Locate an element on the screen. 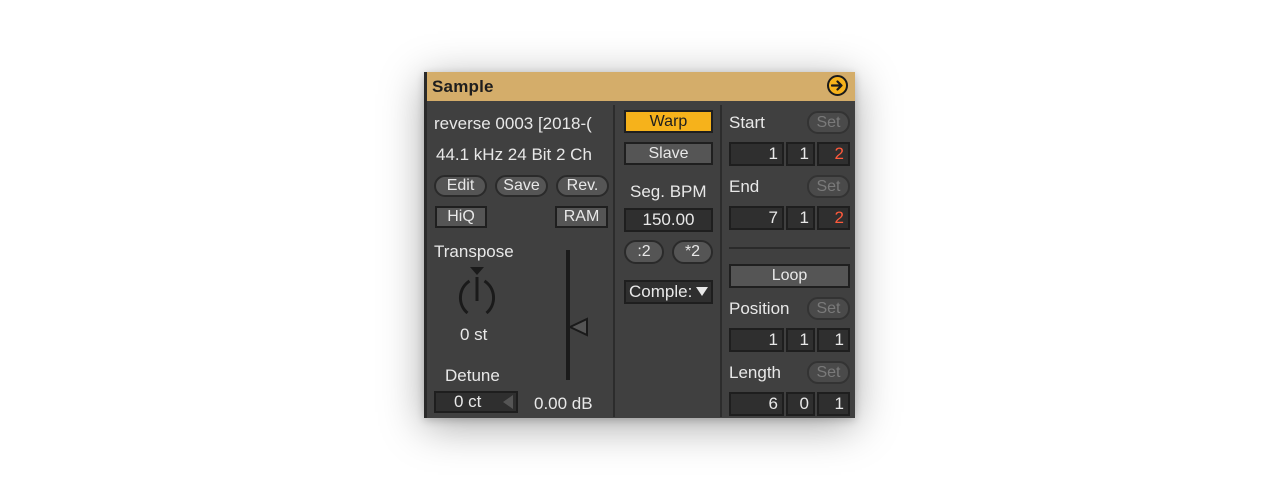 Image resolution: width=1280 pixels, height=502 pixels. length-beats-field: 0 is located at coordinates (800, 404).